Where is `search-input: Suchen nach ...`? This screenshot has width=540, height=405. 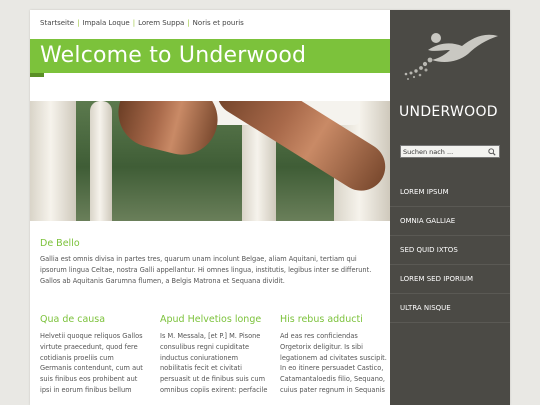 search-input: Suchen nach ... is located at coordinates (428, 152).